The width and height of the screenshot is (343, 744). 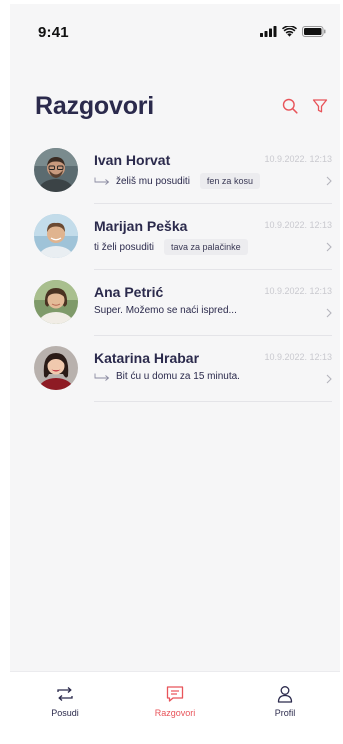 What do you see at coordinates (124, 247) in the screenshot?
I see `preview-text: ti želi posuditi` at bounding box center [124, 247].